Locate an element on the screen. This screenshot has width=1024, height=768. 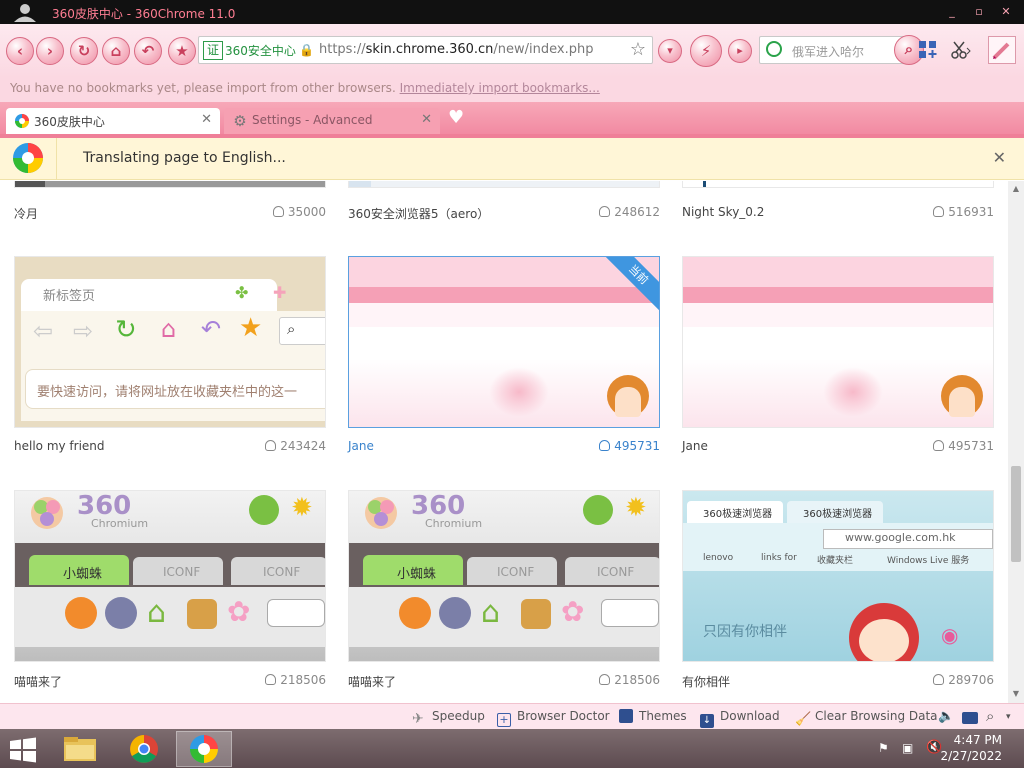
search-box: 俄军进入哈尔 ⌕ is located at coordinates (841, 50).